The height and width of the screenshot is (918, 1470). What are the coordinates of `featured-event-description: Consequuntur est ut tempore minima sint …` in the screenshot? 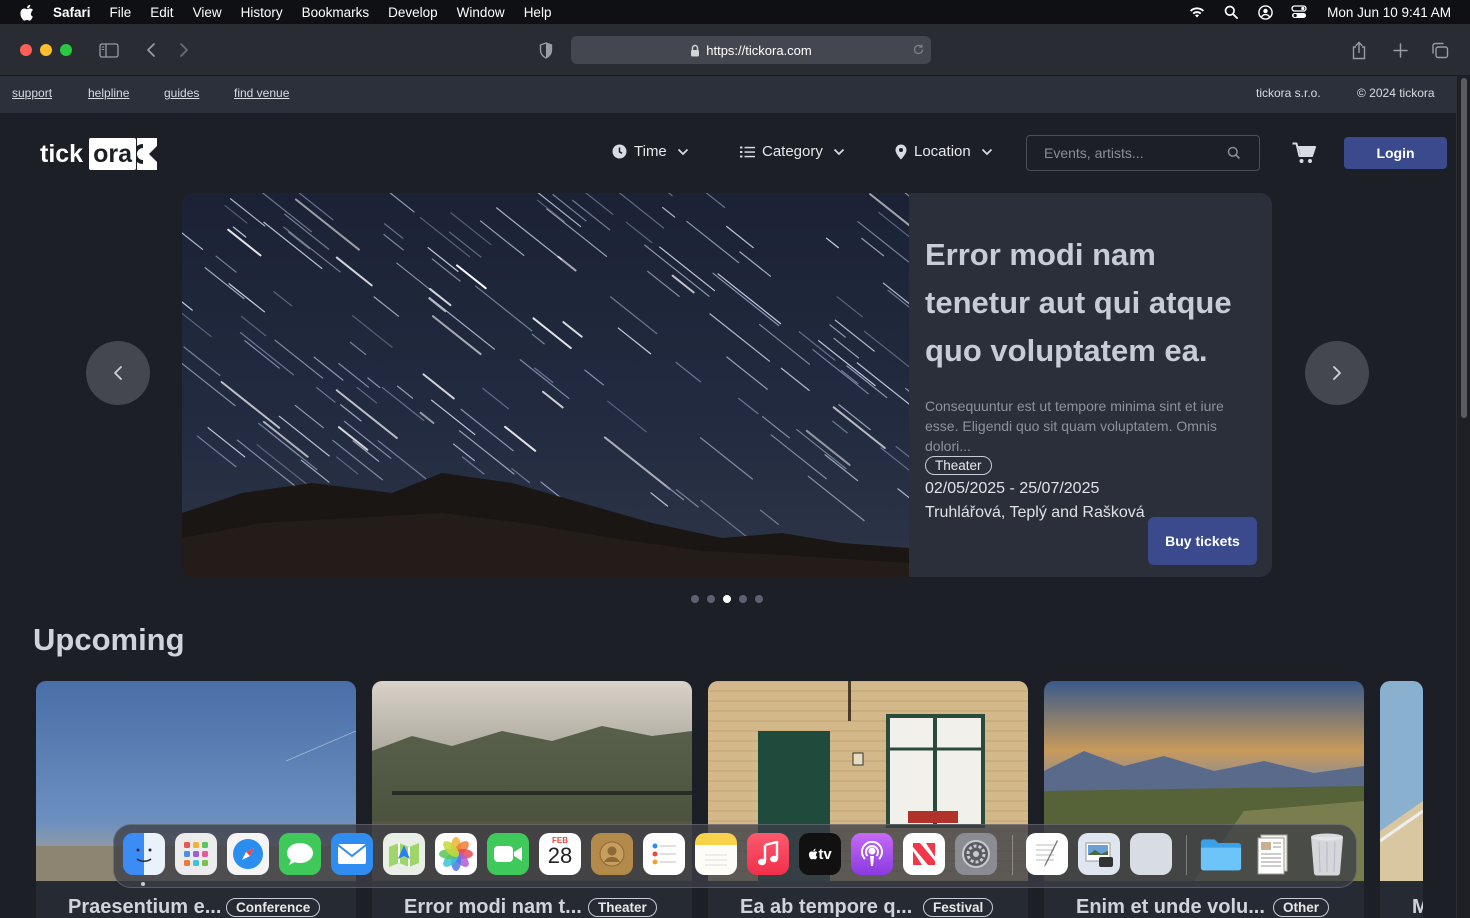 It's located at (1074, 426).